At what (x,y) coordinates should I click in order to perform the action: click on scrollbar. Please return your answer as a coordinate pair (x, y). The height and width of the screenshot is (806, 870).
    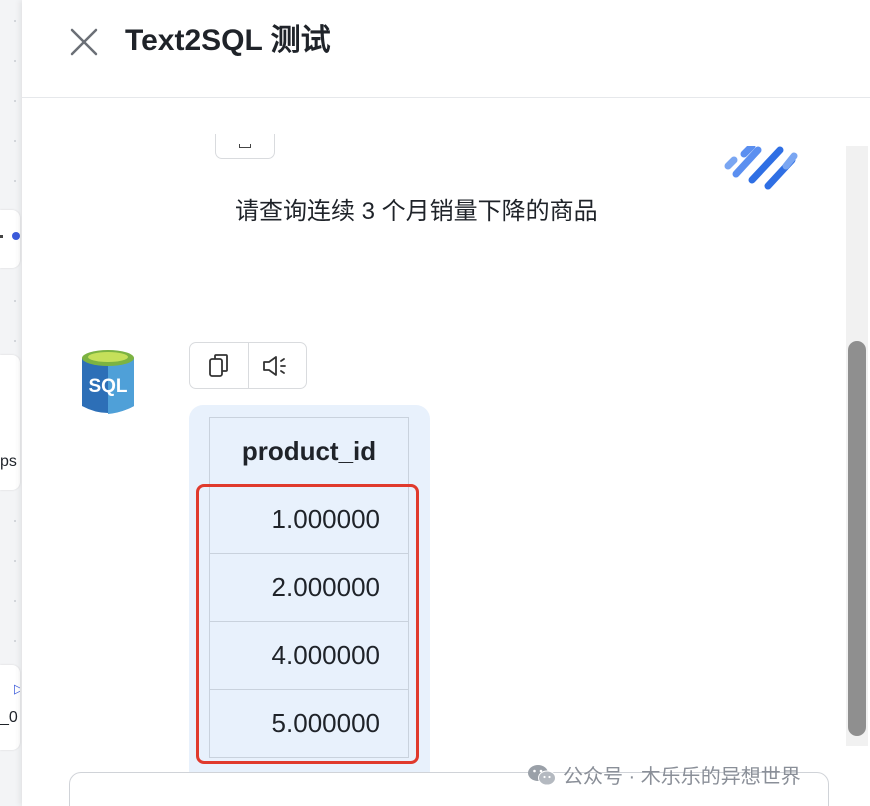
    Looking at the image, I should click on (857, 446).